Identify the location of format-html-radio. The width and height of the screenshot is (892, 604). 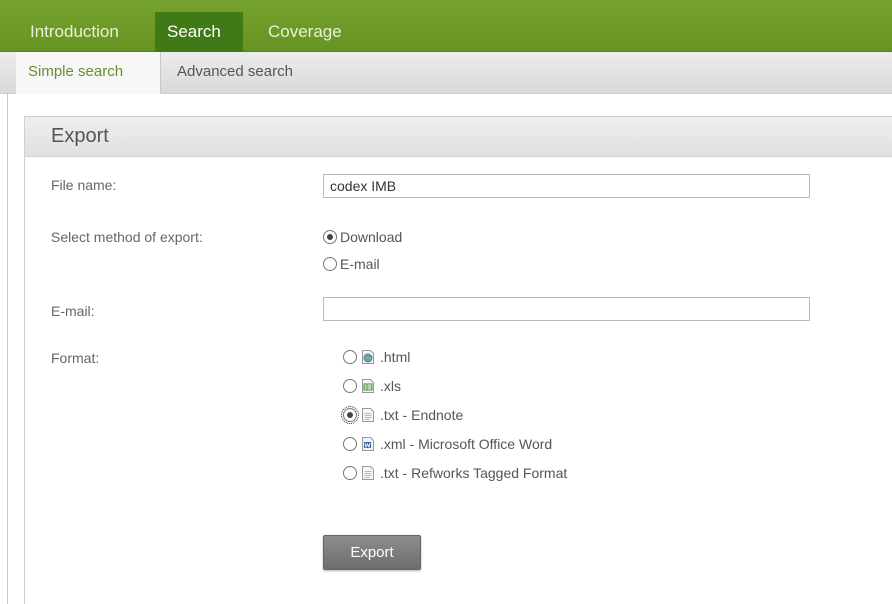
(350, 357).